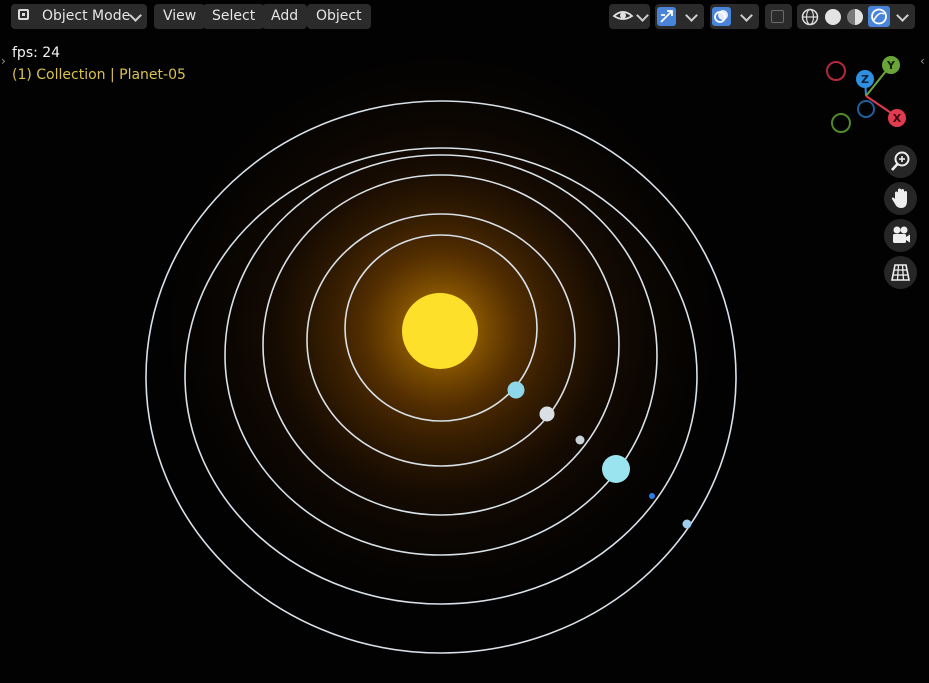 This screenshot has height=683, width=929. What do you see at coordinates (180, 16) in the screenshot?
I see `menu-view: View` at bounding box center [180, 16].